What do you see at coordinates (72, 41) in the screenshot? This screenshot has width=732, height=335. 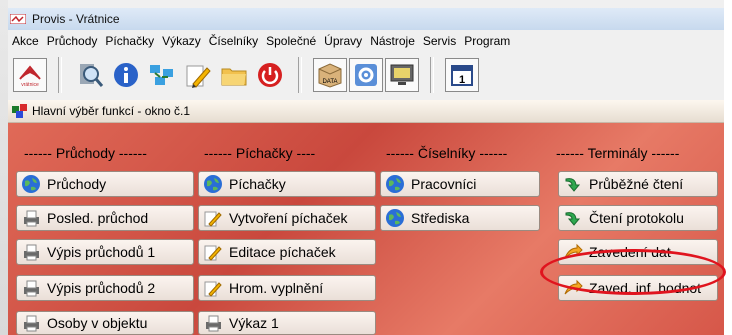 I see `menu-pruchody: Průchody` at bounding box center [72, 41].